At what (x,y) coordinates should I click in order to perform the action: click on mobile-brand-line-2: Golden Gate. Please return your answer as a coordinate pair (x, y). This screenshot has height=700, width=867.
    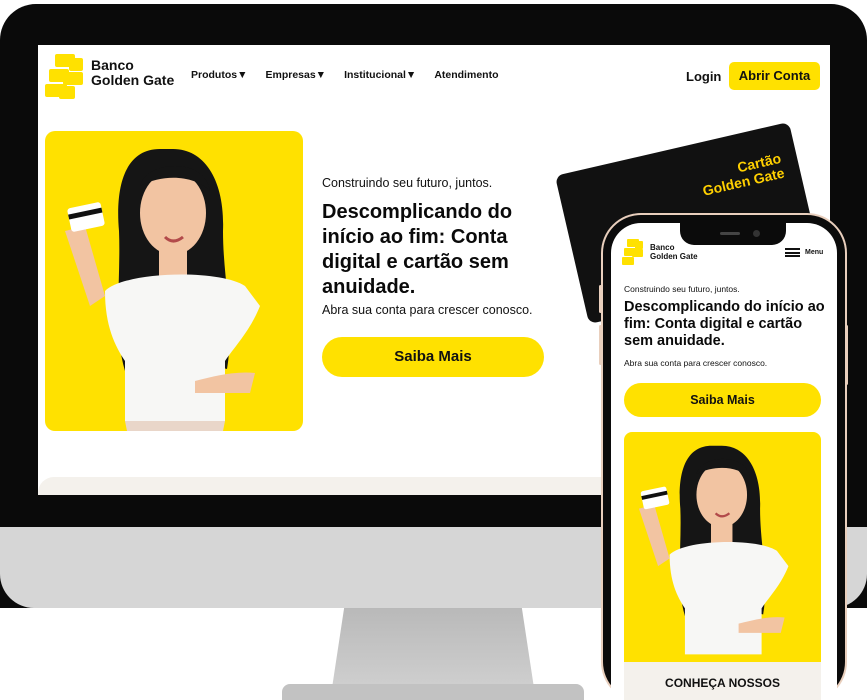
    Looking at the image, I should click on (674, 256).